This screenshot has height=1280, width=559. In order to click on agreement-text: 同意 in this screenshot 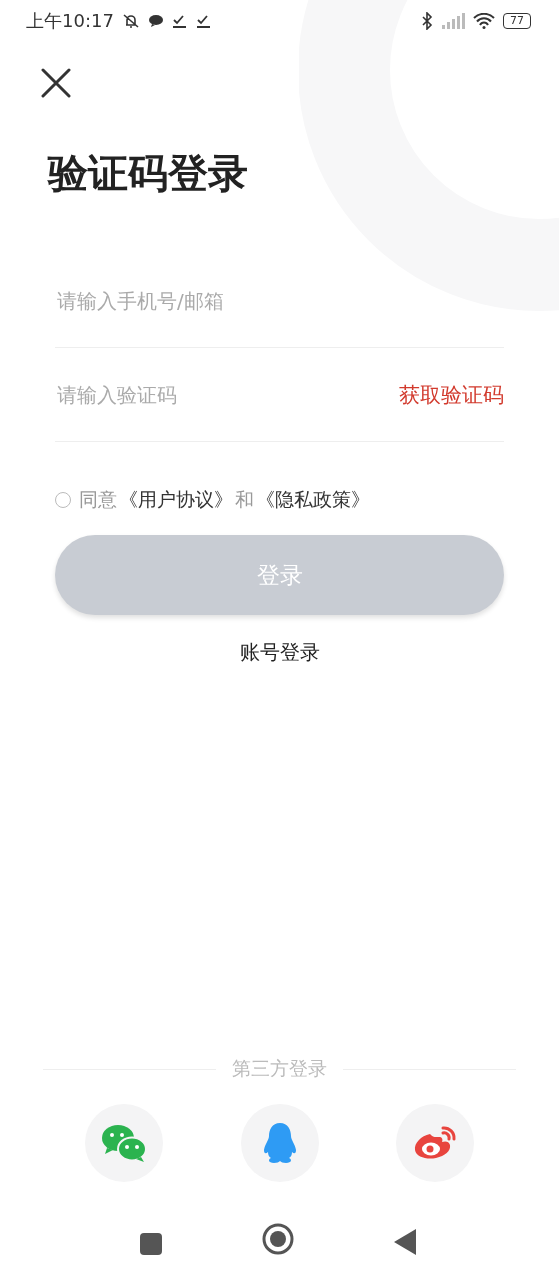, I will do `click(98, 499)`.